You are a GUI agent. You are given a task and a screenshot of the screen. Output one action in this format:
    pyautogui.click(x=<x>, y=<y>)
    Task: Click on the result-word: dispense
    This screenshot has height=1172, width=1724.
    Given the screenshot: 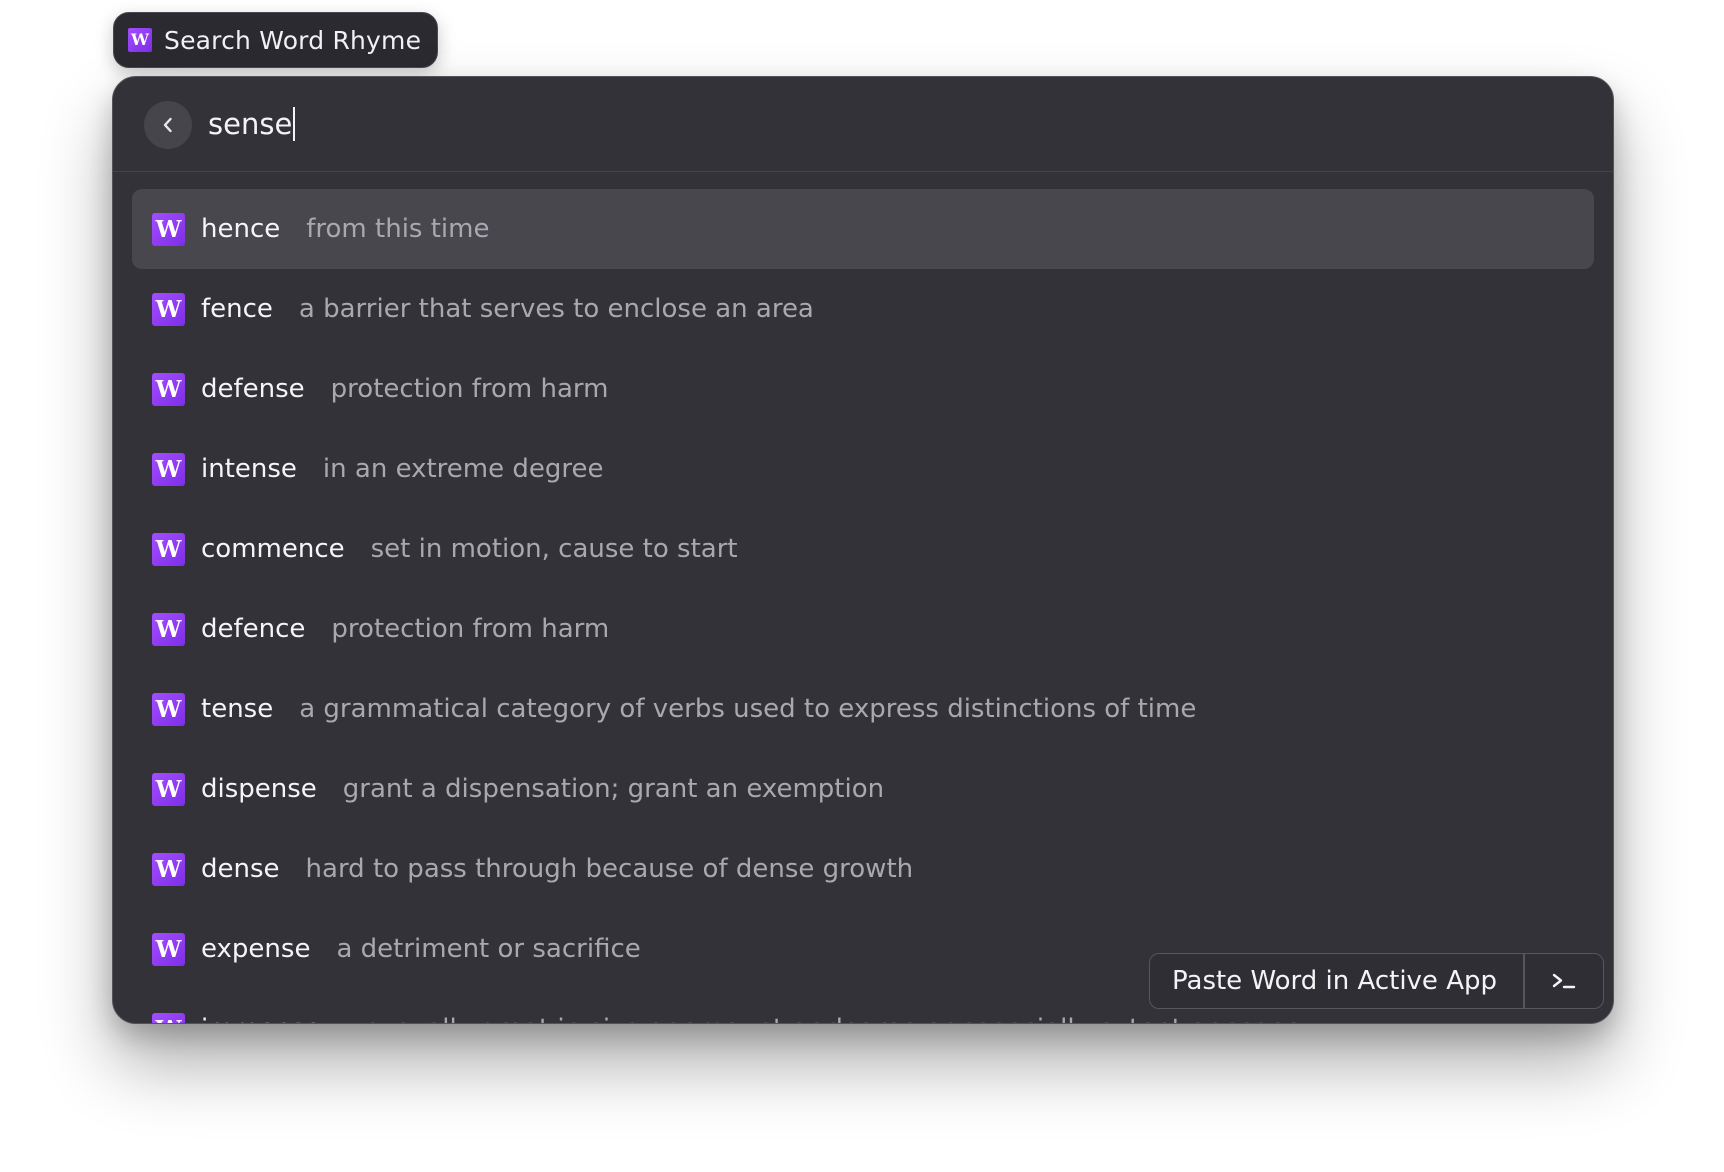 What is the action you would take?
    pyautogui.click(x=259, y=789)
    